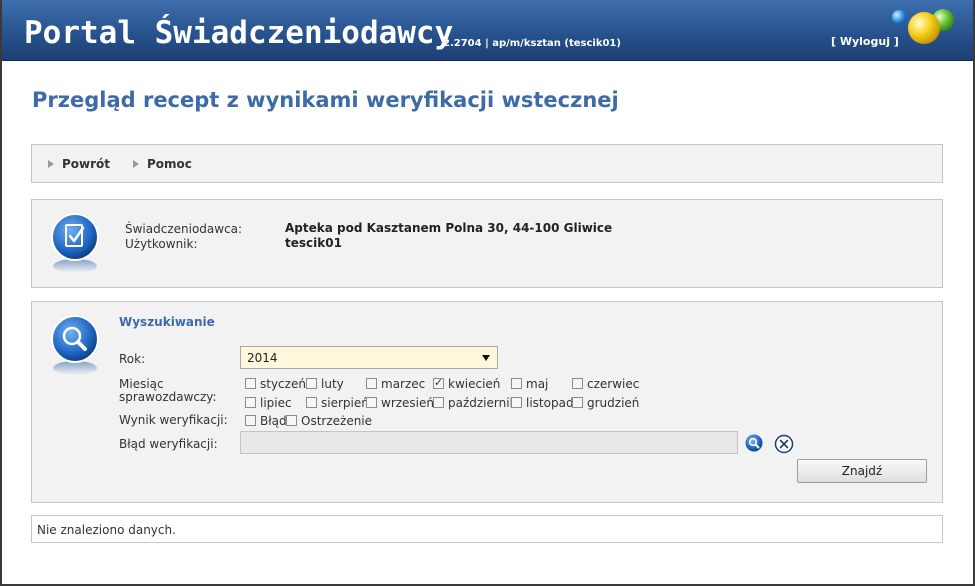  What do you see at coordinates (486, 358) in the screenshot?
I see `chevron-down-icon` at bounding box center [486, 358].